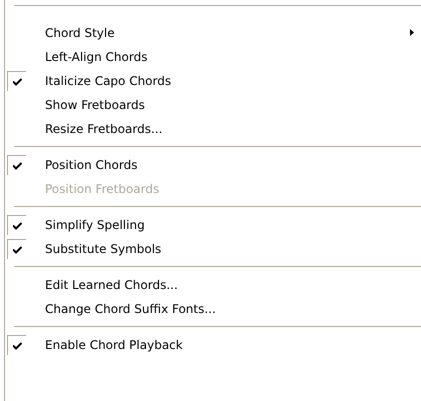 This screenshot has width=421, height=401. Describe the element at coordinates (95, 105) in the screenshot. I see `menu-item: Show Fretboards` at that location.